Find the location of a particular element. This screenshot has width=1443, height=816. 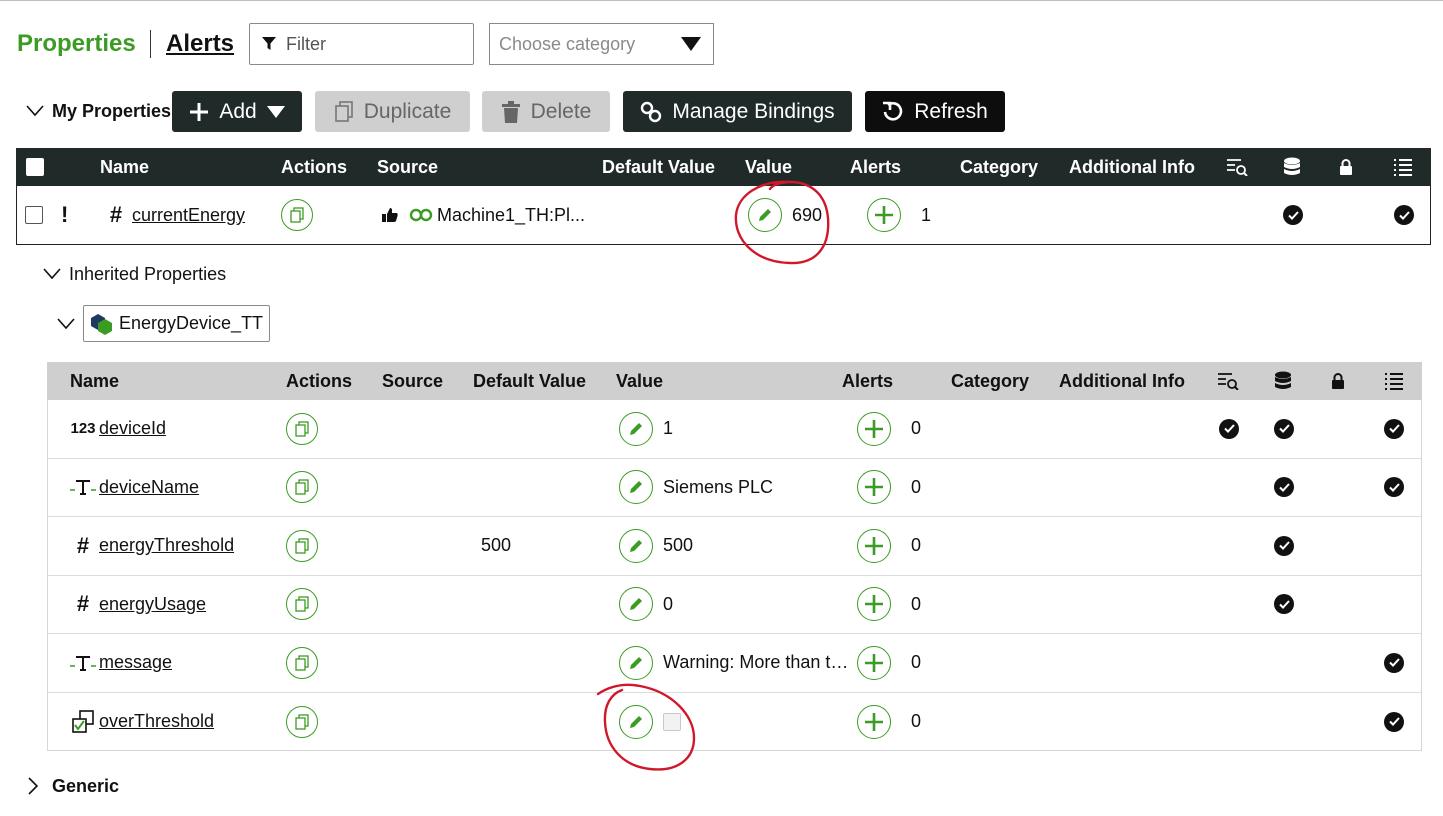

duplicate-button: Duplicate is located at coordinates (392, 111).